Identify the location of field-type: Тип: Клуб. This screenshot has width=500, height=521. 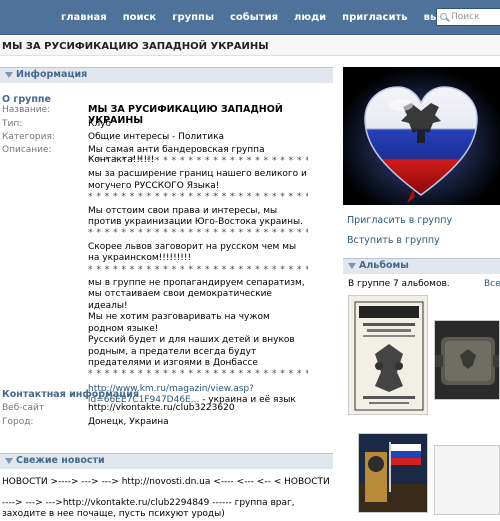
(167, 124).